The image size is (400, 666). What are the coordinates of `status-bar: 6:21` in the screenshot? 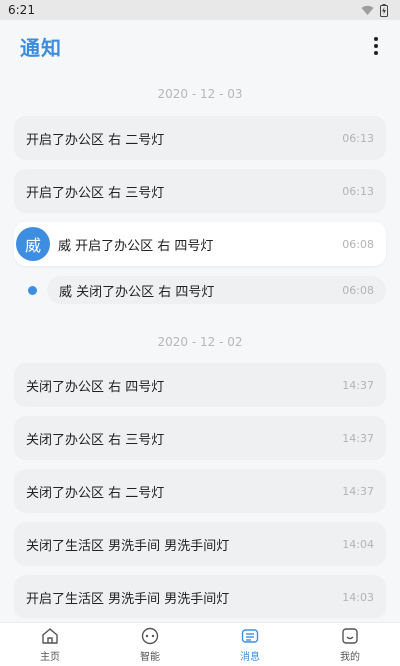 It's located at (200, 10).